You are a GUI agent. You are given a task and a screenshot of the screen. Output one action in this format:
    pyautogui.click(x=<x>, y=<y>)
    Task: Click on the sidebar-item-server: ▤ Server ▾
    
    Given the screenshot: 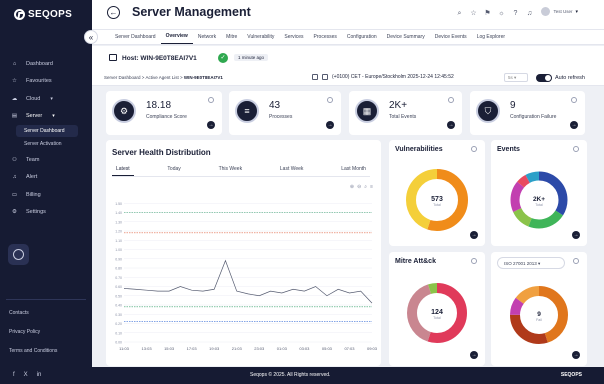 What is the action you would take?
    pyautogui.click(x=46, y=117)
    